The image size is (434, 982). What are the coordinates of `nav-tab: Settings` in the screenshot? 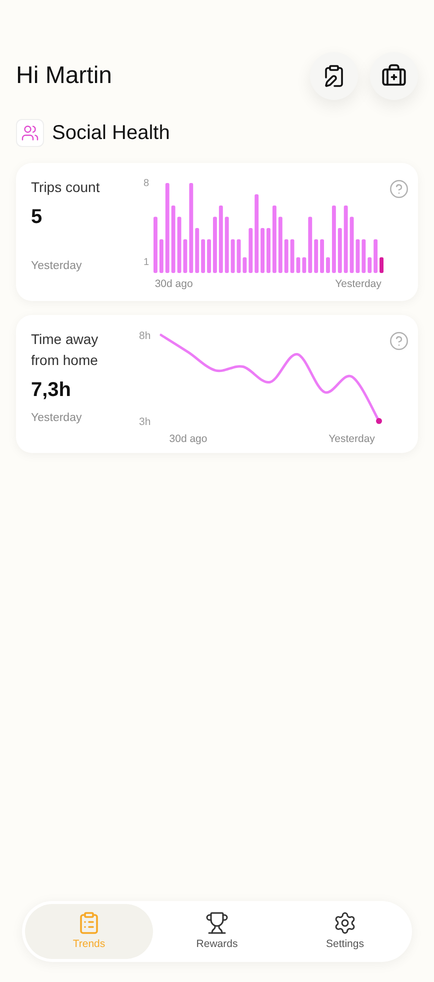 It's located at (345, 931).